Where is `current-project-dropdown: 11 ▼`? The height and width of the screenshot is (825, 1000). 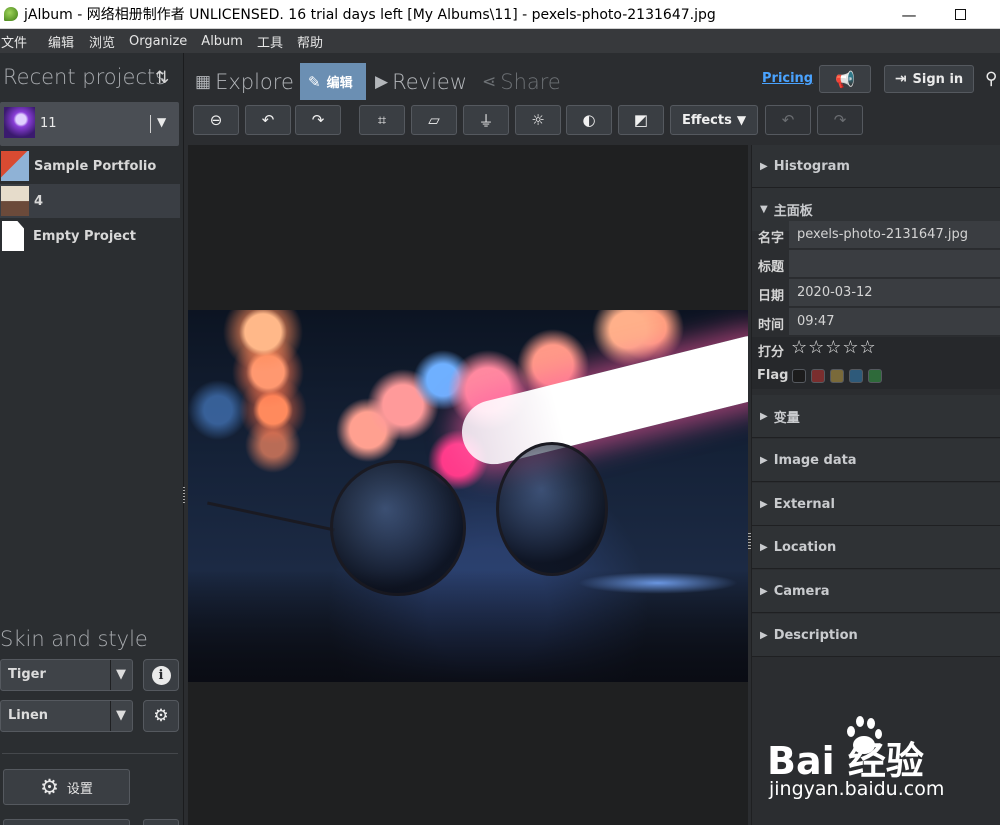 current-project-dropdown: 11 ▼ is located at coordinates (89, 124).